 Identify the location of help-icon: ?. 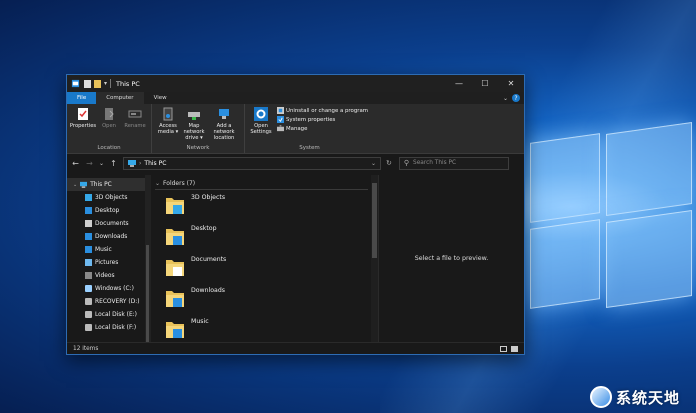
(516, 98).